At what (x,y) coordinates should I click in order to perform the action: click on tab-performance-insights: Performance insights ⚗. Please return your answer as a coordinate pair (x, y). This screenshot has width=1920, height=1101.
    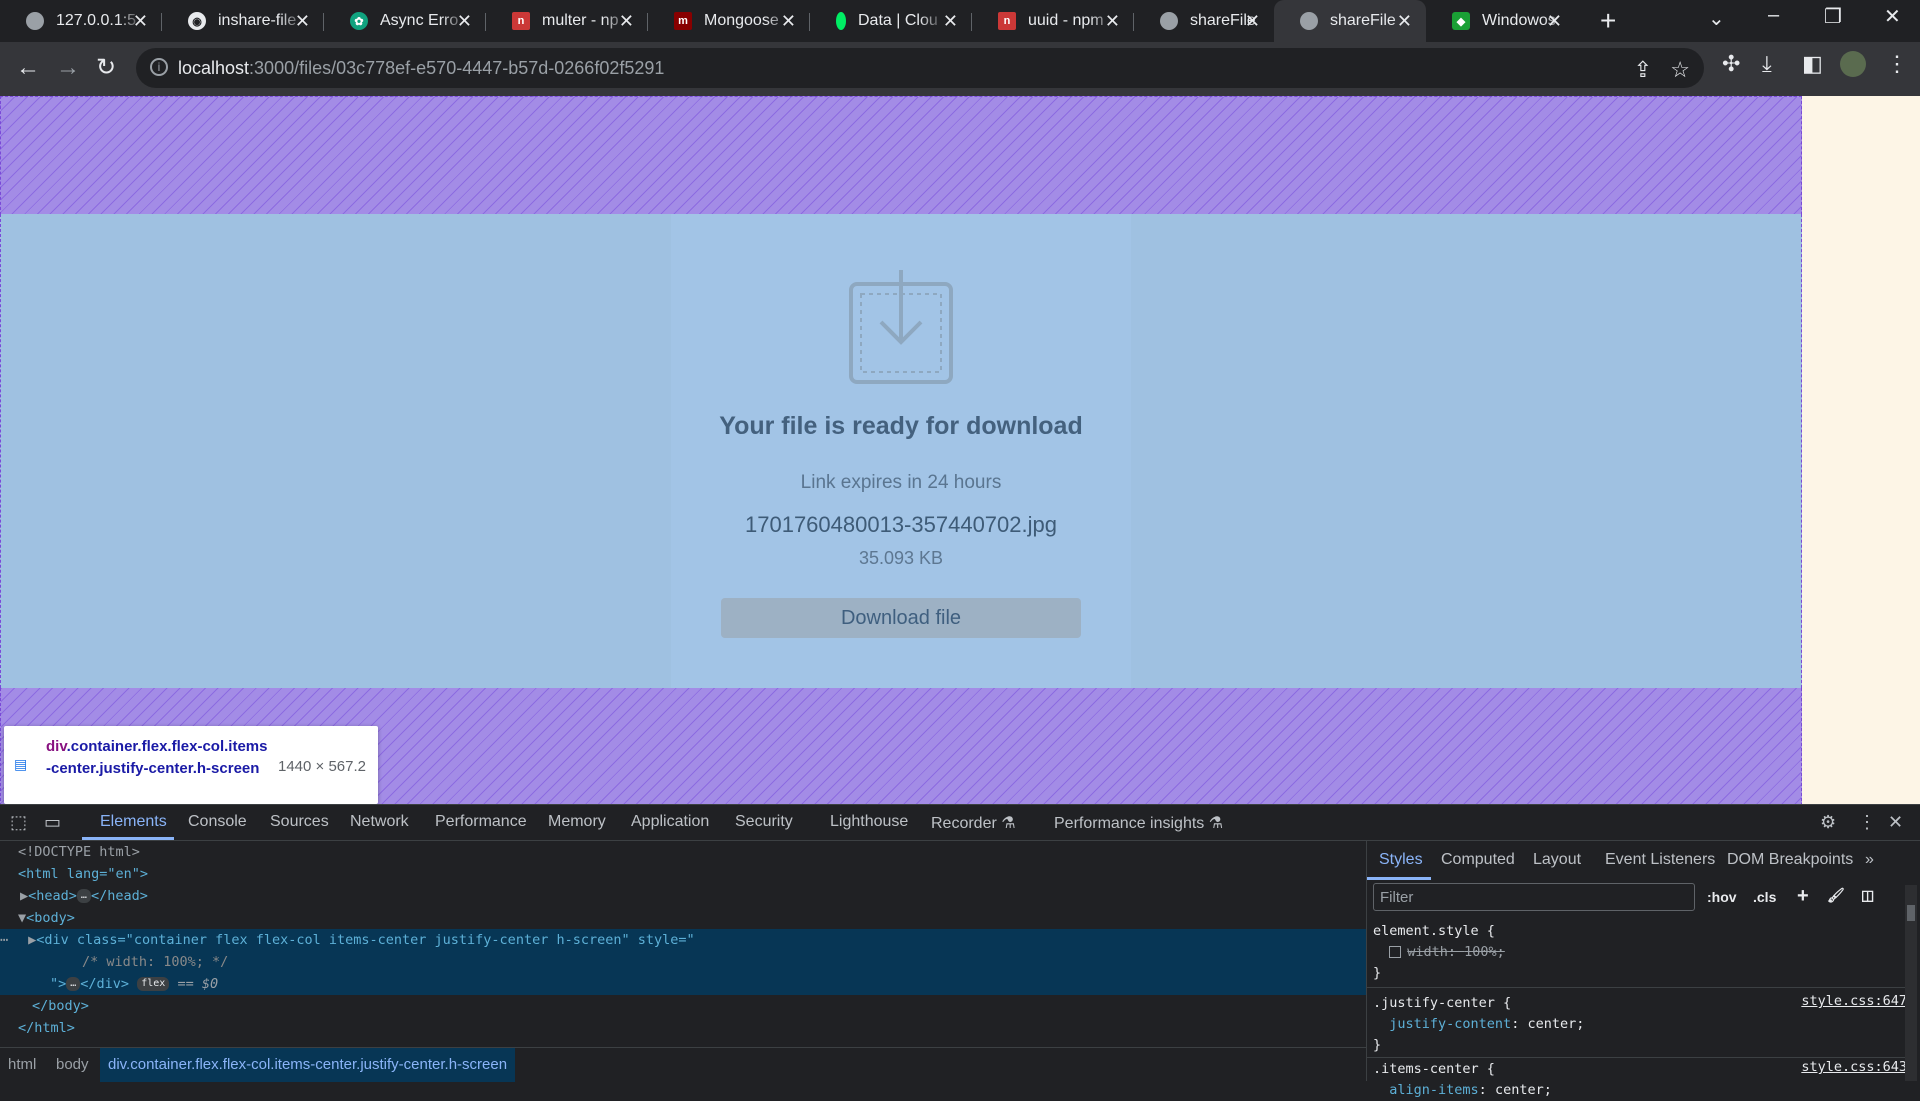
    Looking at the image, I should click on (1138, 823).